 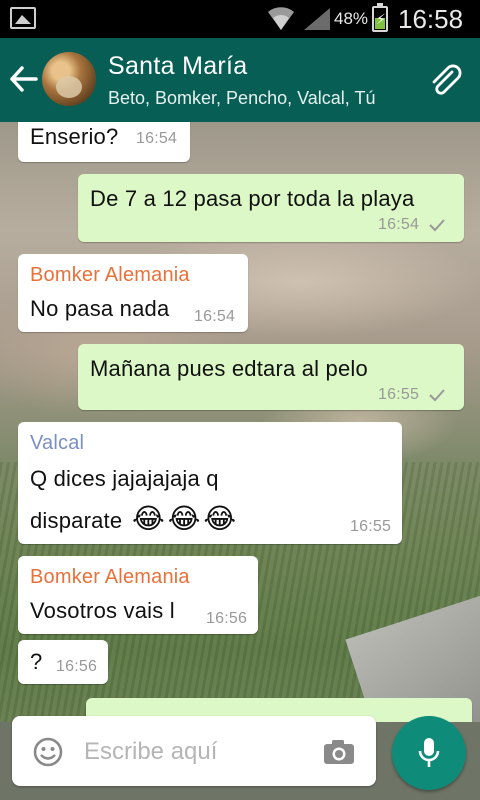 I want to click on laughing-emojis: 😂😂😂, so click(x=186, y=518).